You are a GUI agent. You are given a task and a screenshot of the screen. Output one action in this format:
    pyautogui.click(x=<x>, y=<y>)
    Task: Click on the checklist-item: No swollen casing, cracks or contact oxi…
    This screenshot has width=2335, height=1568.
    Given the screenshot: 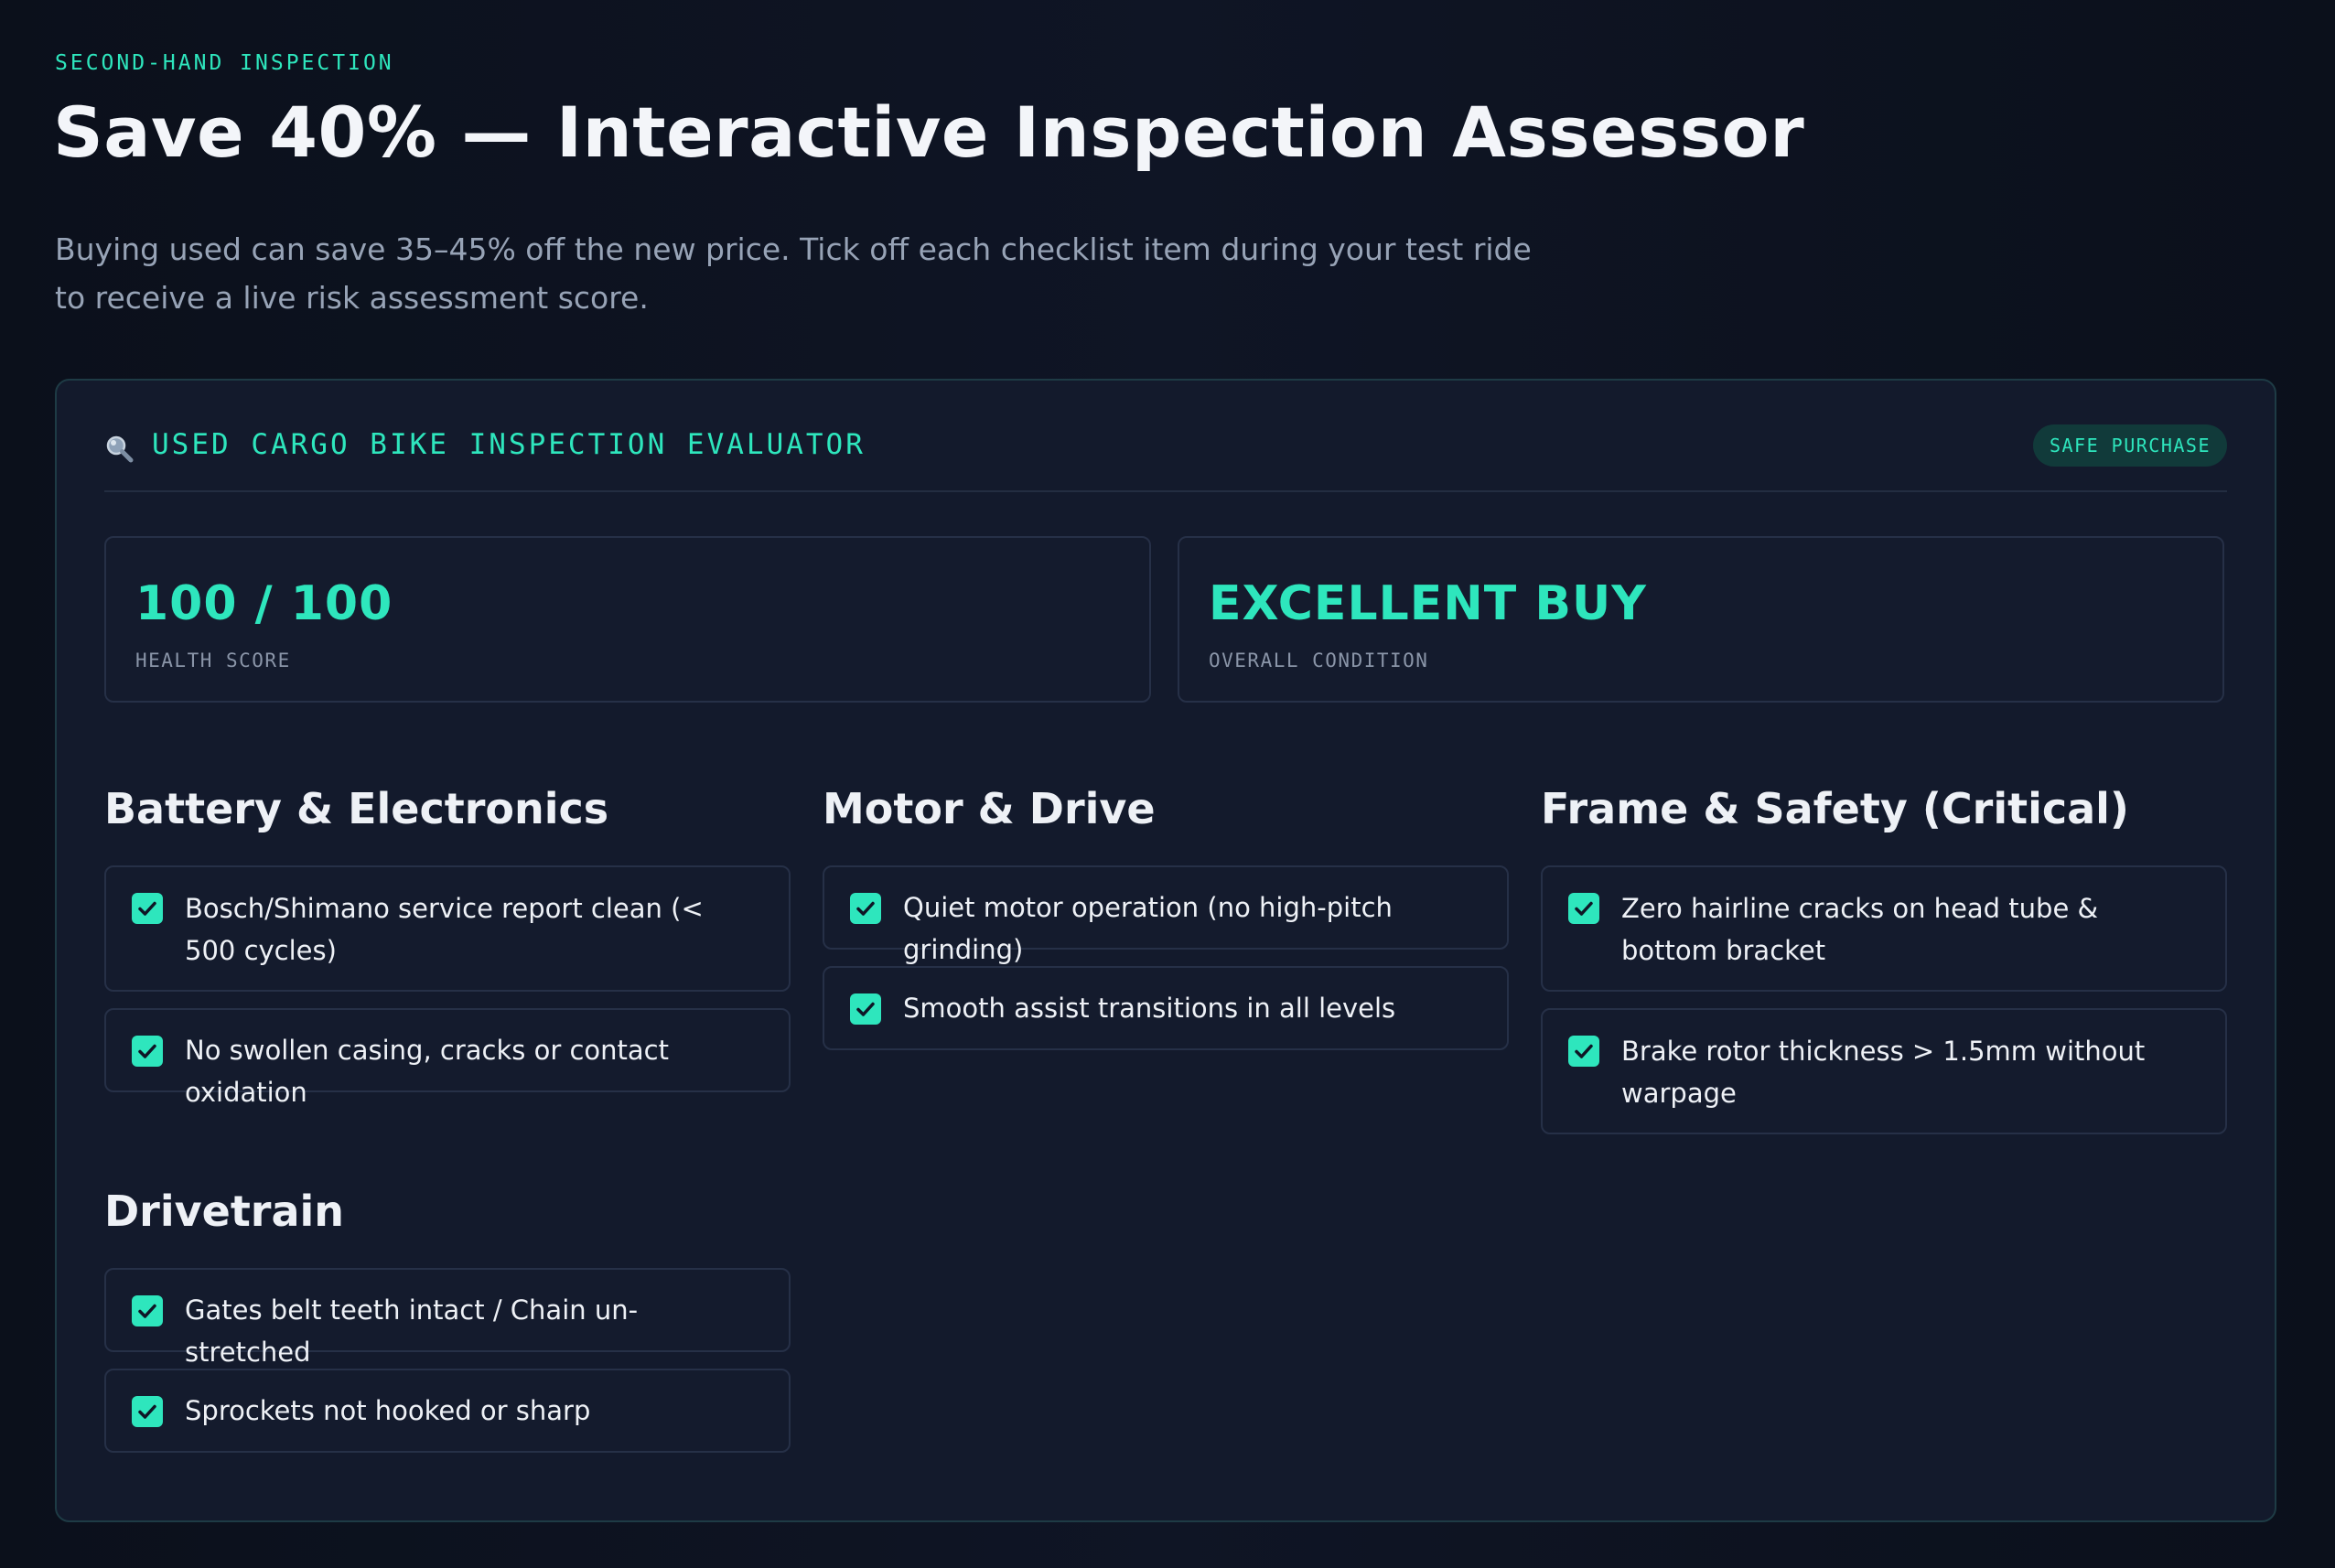 What is the action you would take?
    pyautogui.click(x=448, y=1058)
    